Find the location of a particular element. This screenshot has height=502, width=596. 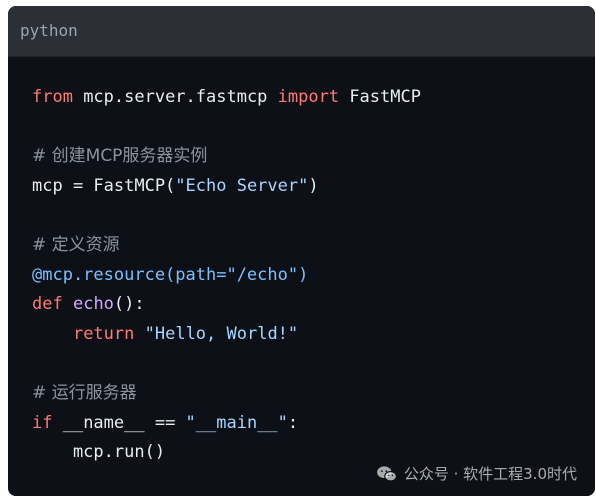

comment: # 定义资源 is located at coordinates (76, 244).